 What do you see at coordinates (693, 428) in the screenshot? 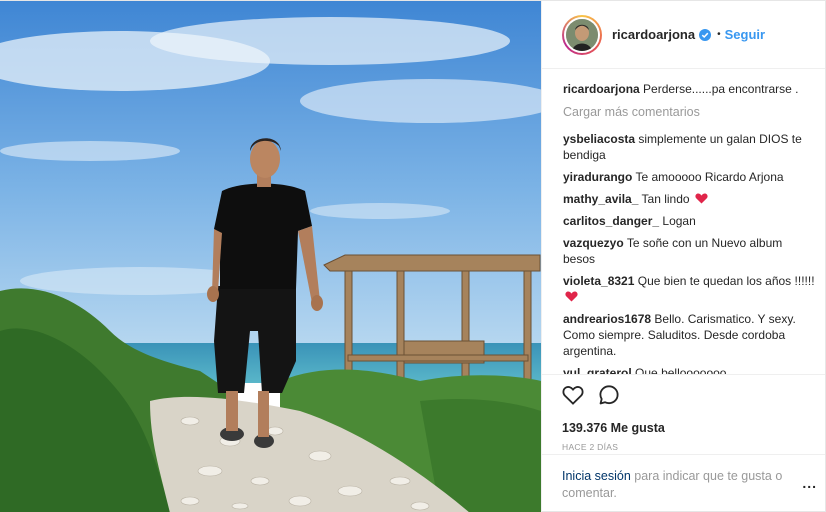
I see `likes-count: 139.376 Me gusta` at bounding box center [693, 428].